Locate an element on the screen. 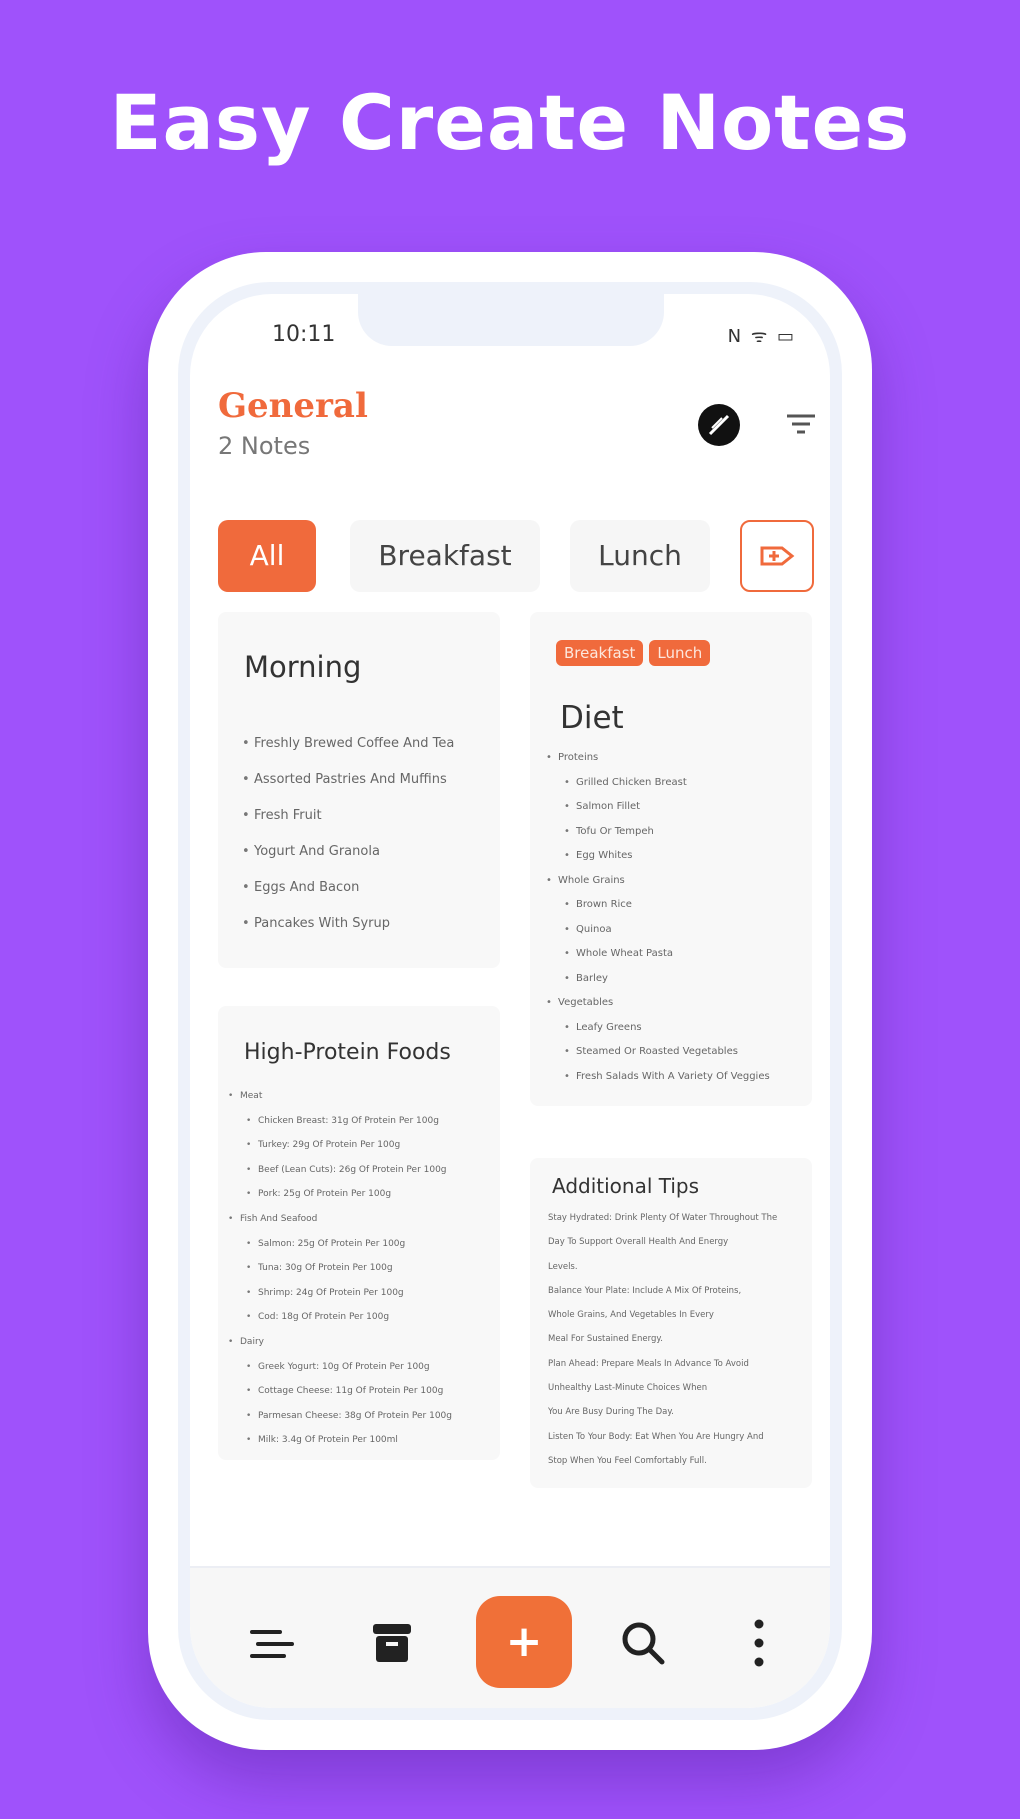  list-item: Day To Support Overall Health And Energy is located at coordinates (638, 1242).